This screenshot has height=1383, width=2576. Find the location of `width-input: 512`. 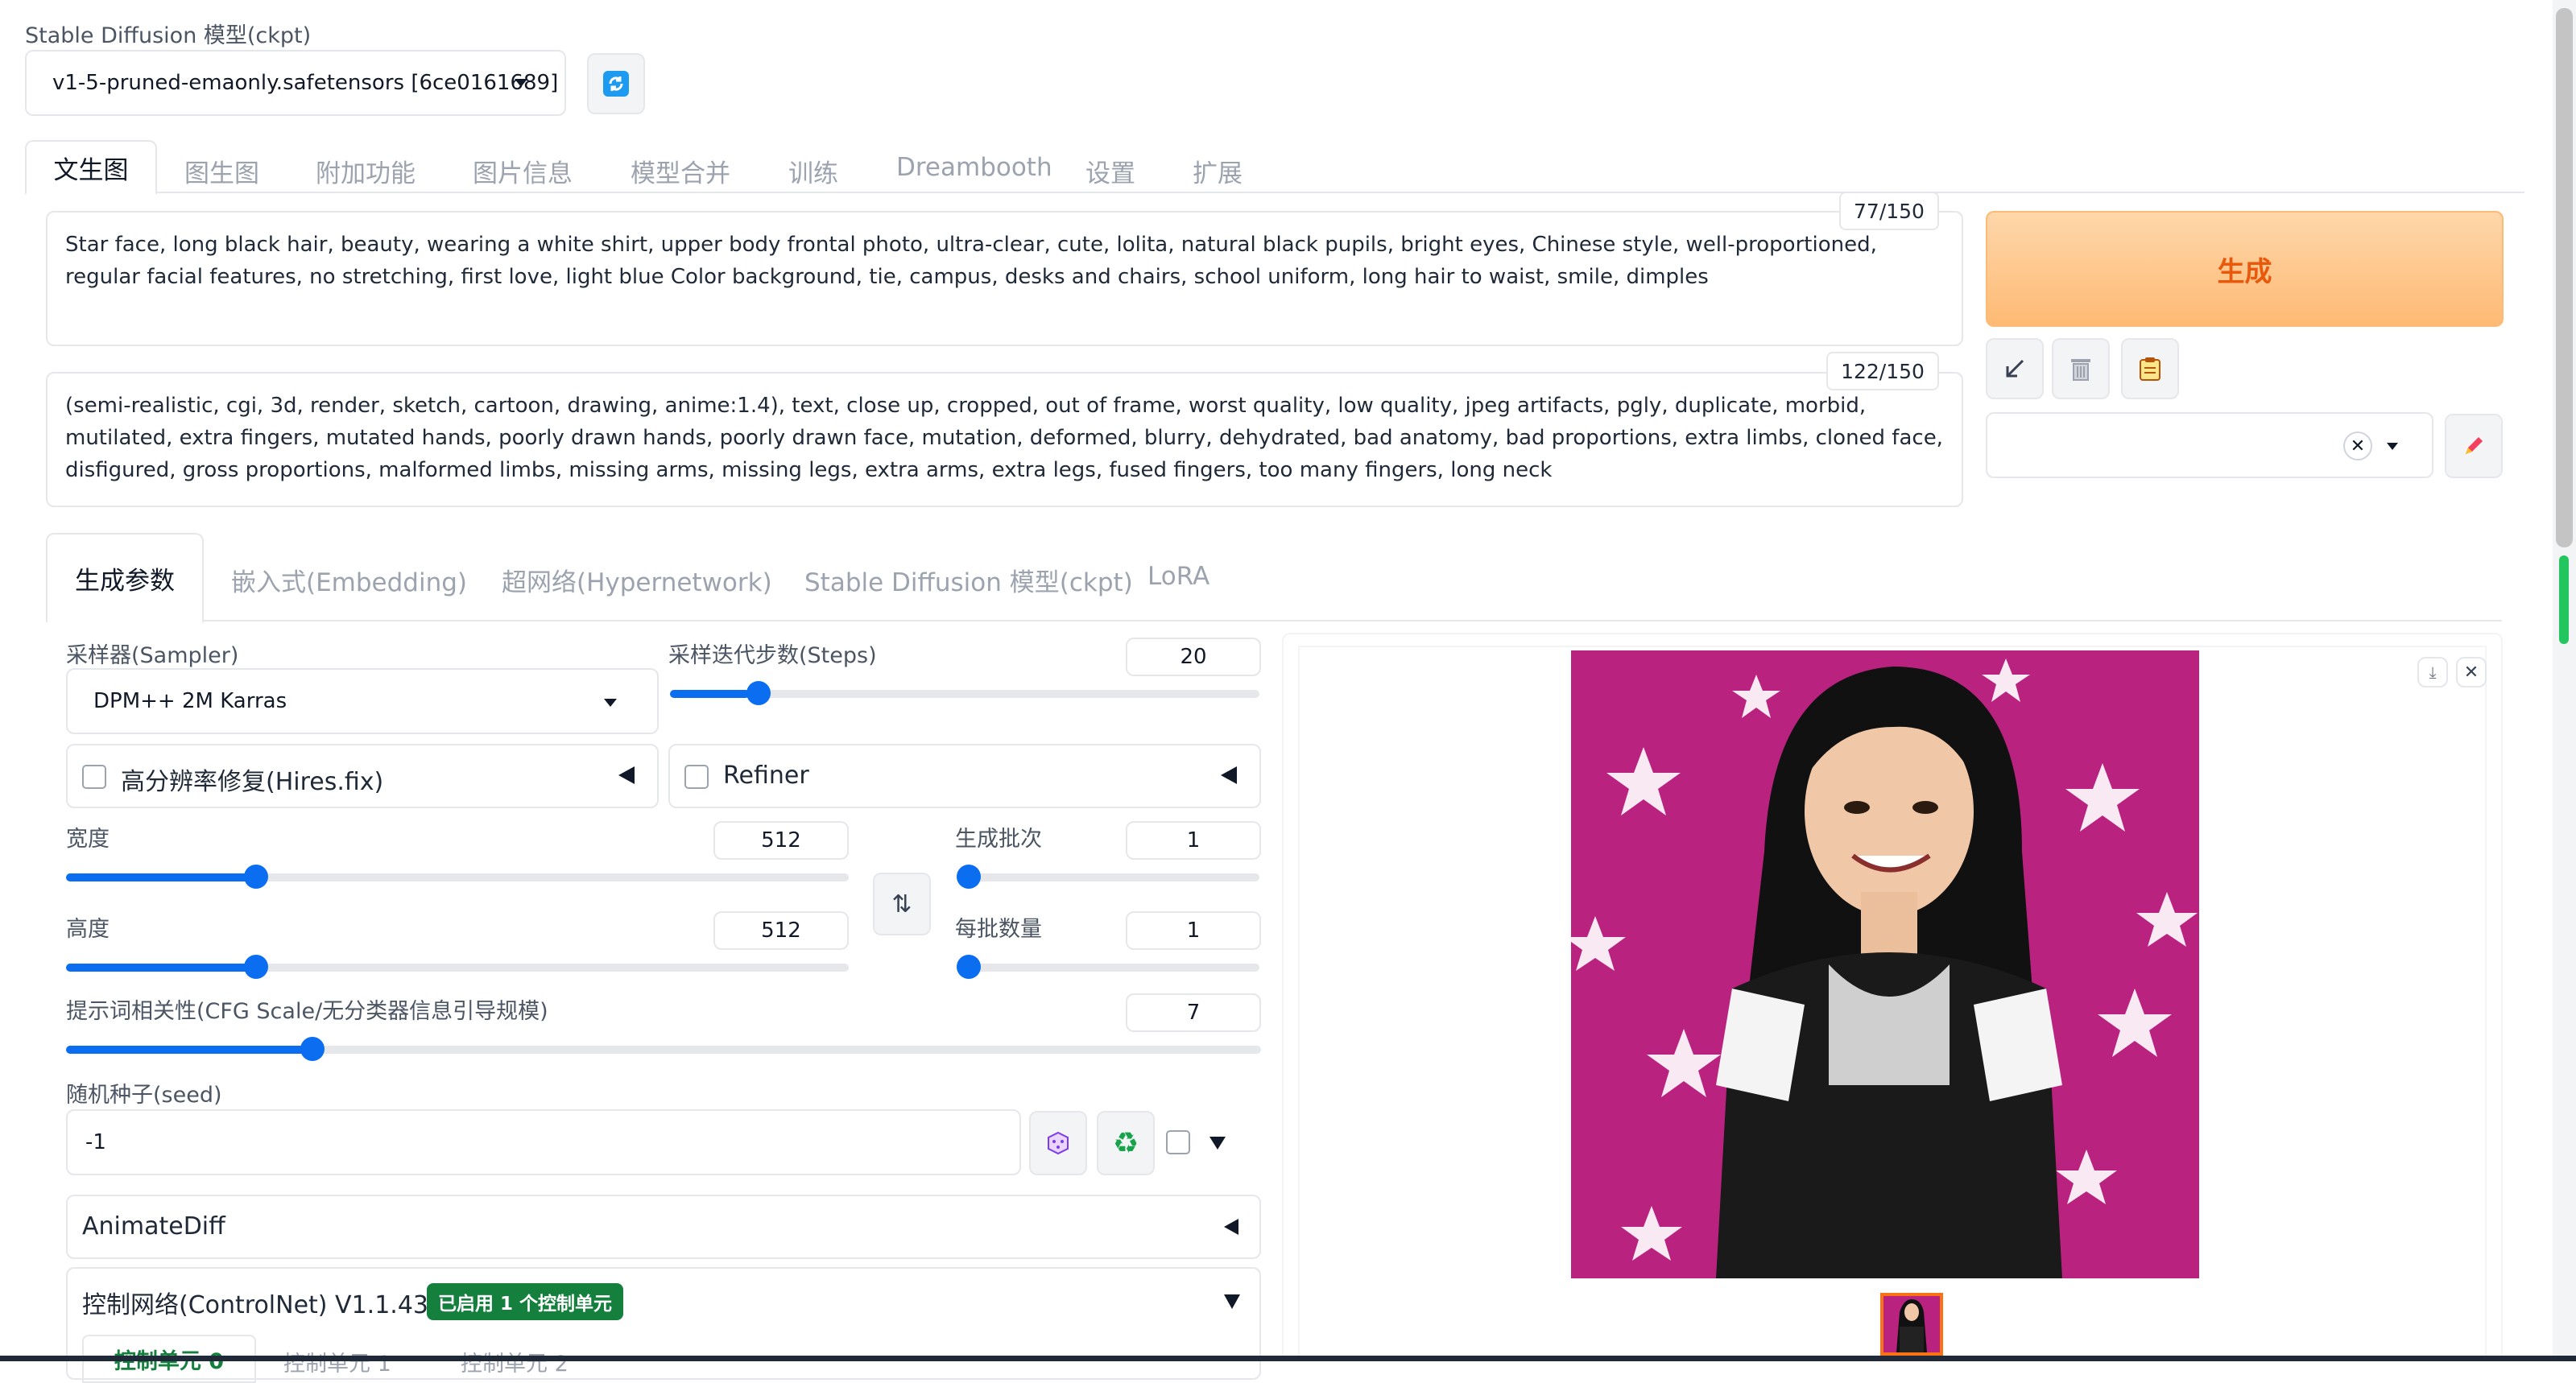

width-input: 512 is located at coordinates (781, 840).